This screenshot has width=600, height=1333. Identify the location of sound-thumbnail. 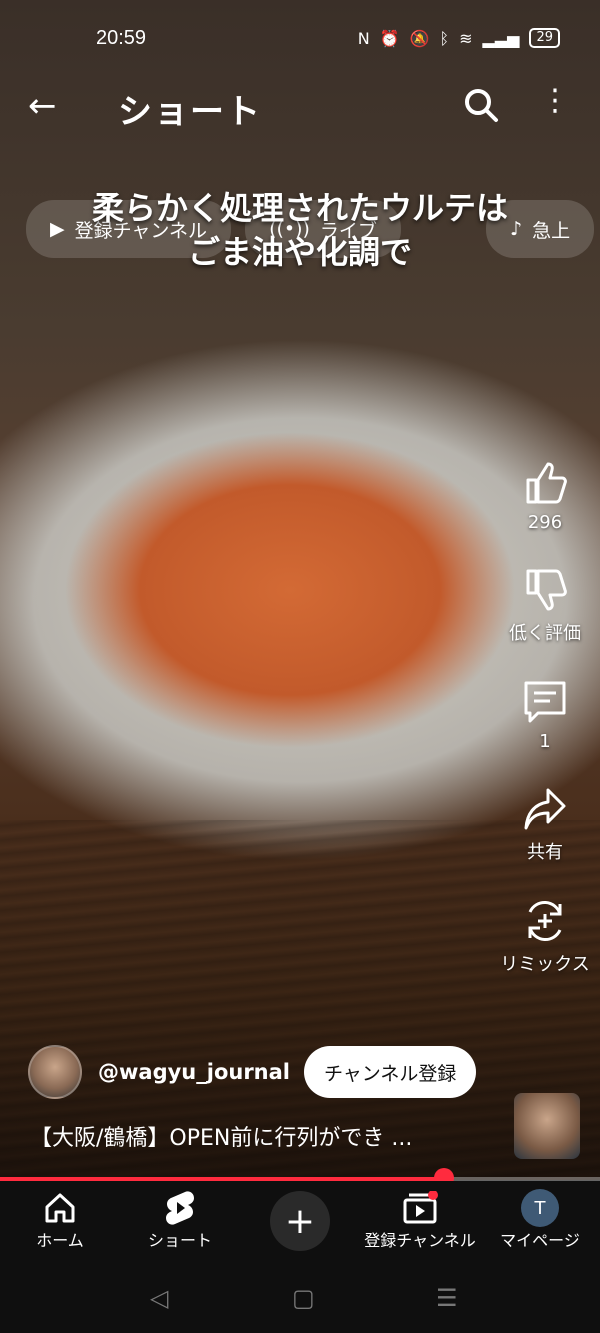
(547, 1126).